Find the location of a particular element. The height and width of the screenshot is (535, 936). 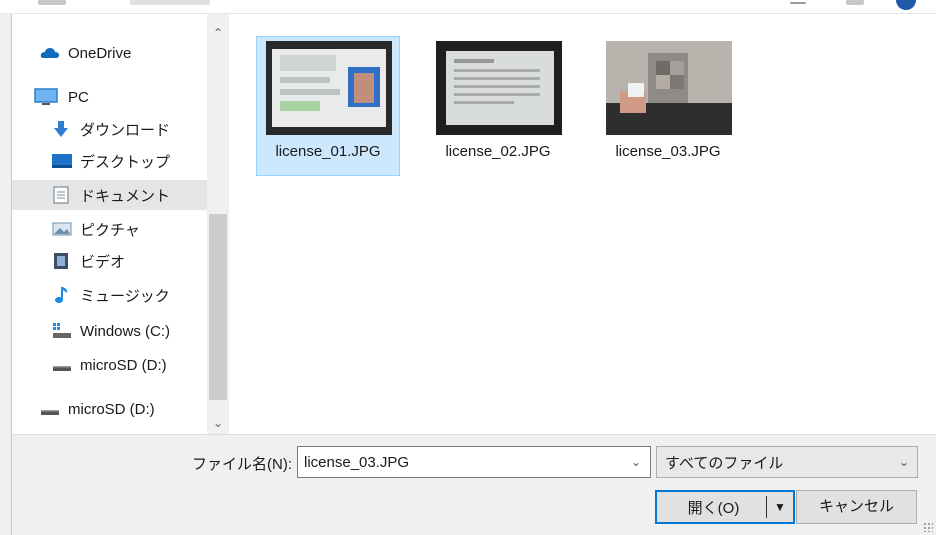

view-options-icon is located at coordinates (798, 3).